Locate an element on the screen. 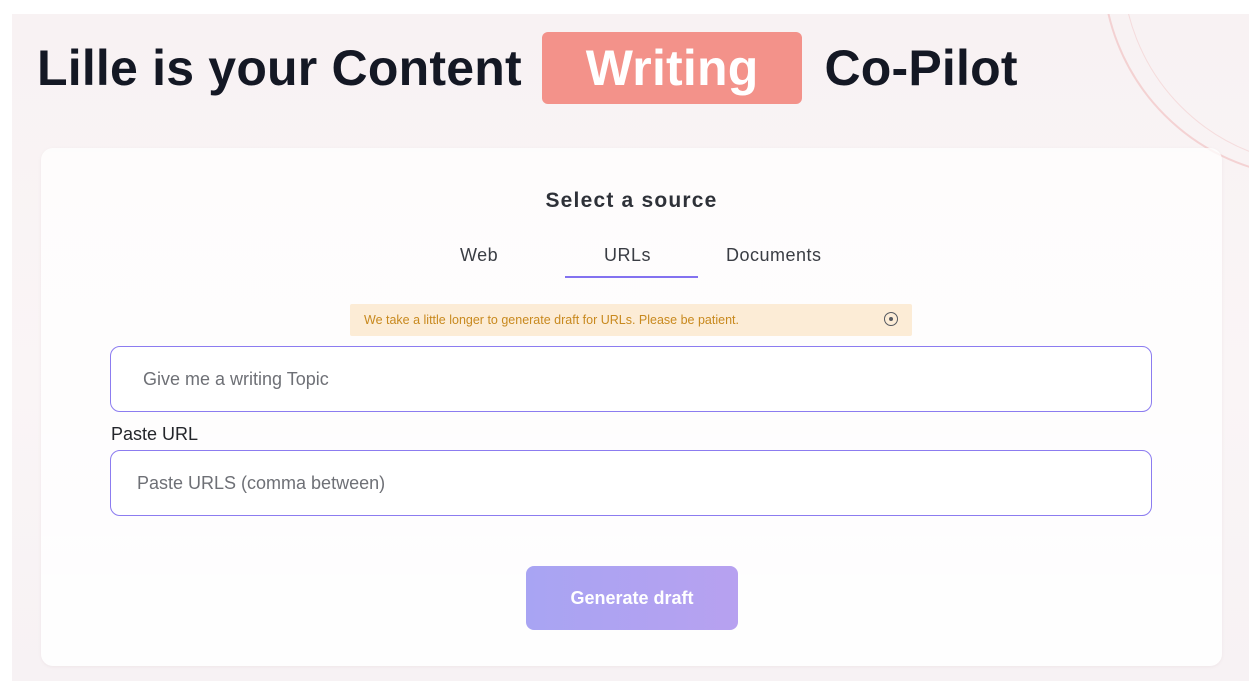  paste-urls-input is located at coordinates (631, 483).